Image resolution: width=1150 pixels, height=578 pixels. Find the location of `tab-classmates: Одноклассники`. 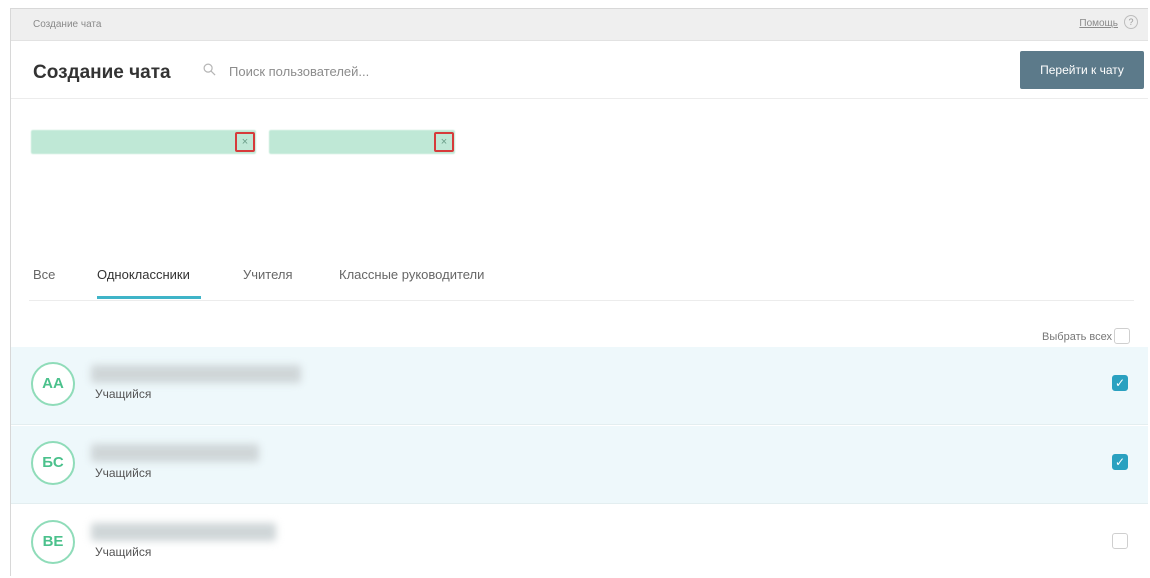

tab-classmates: Одноклассники is located at coordinates (143, 274).